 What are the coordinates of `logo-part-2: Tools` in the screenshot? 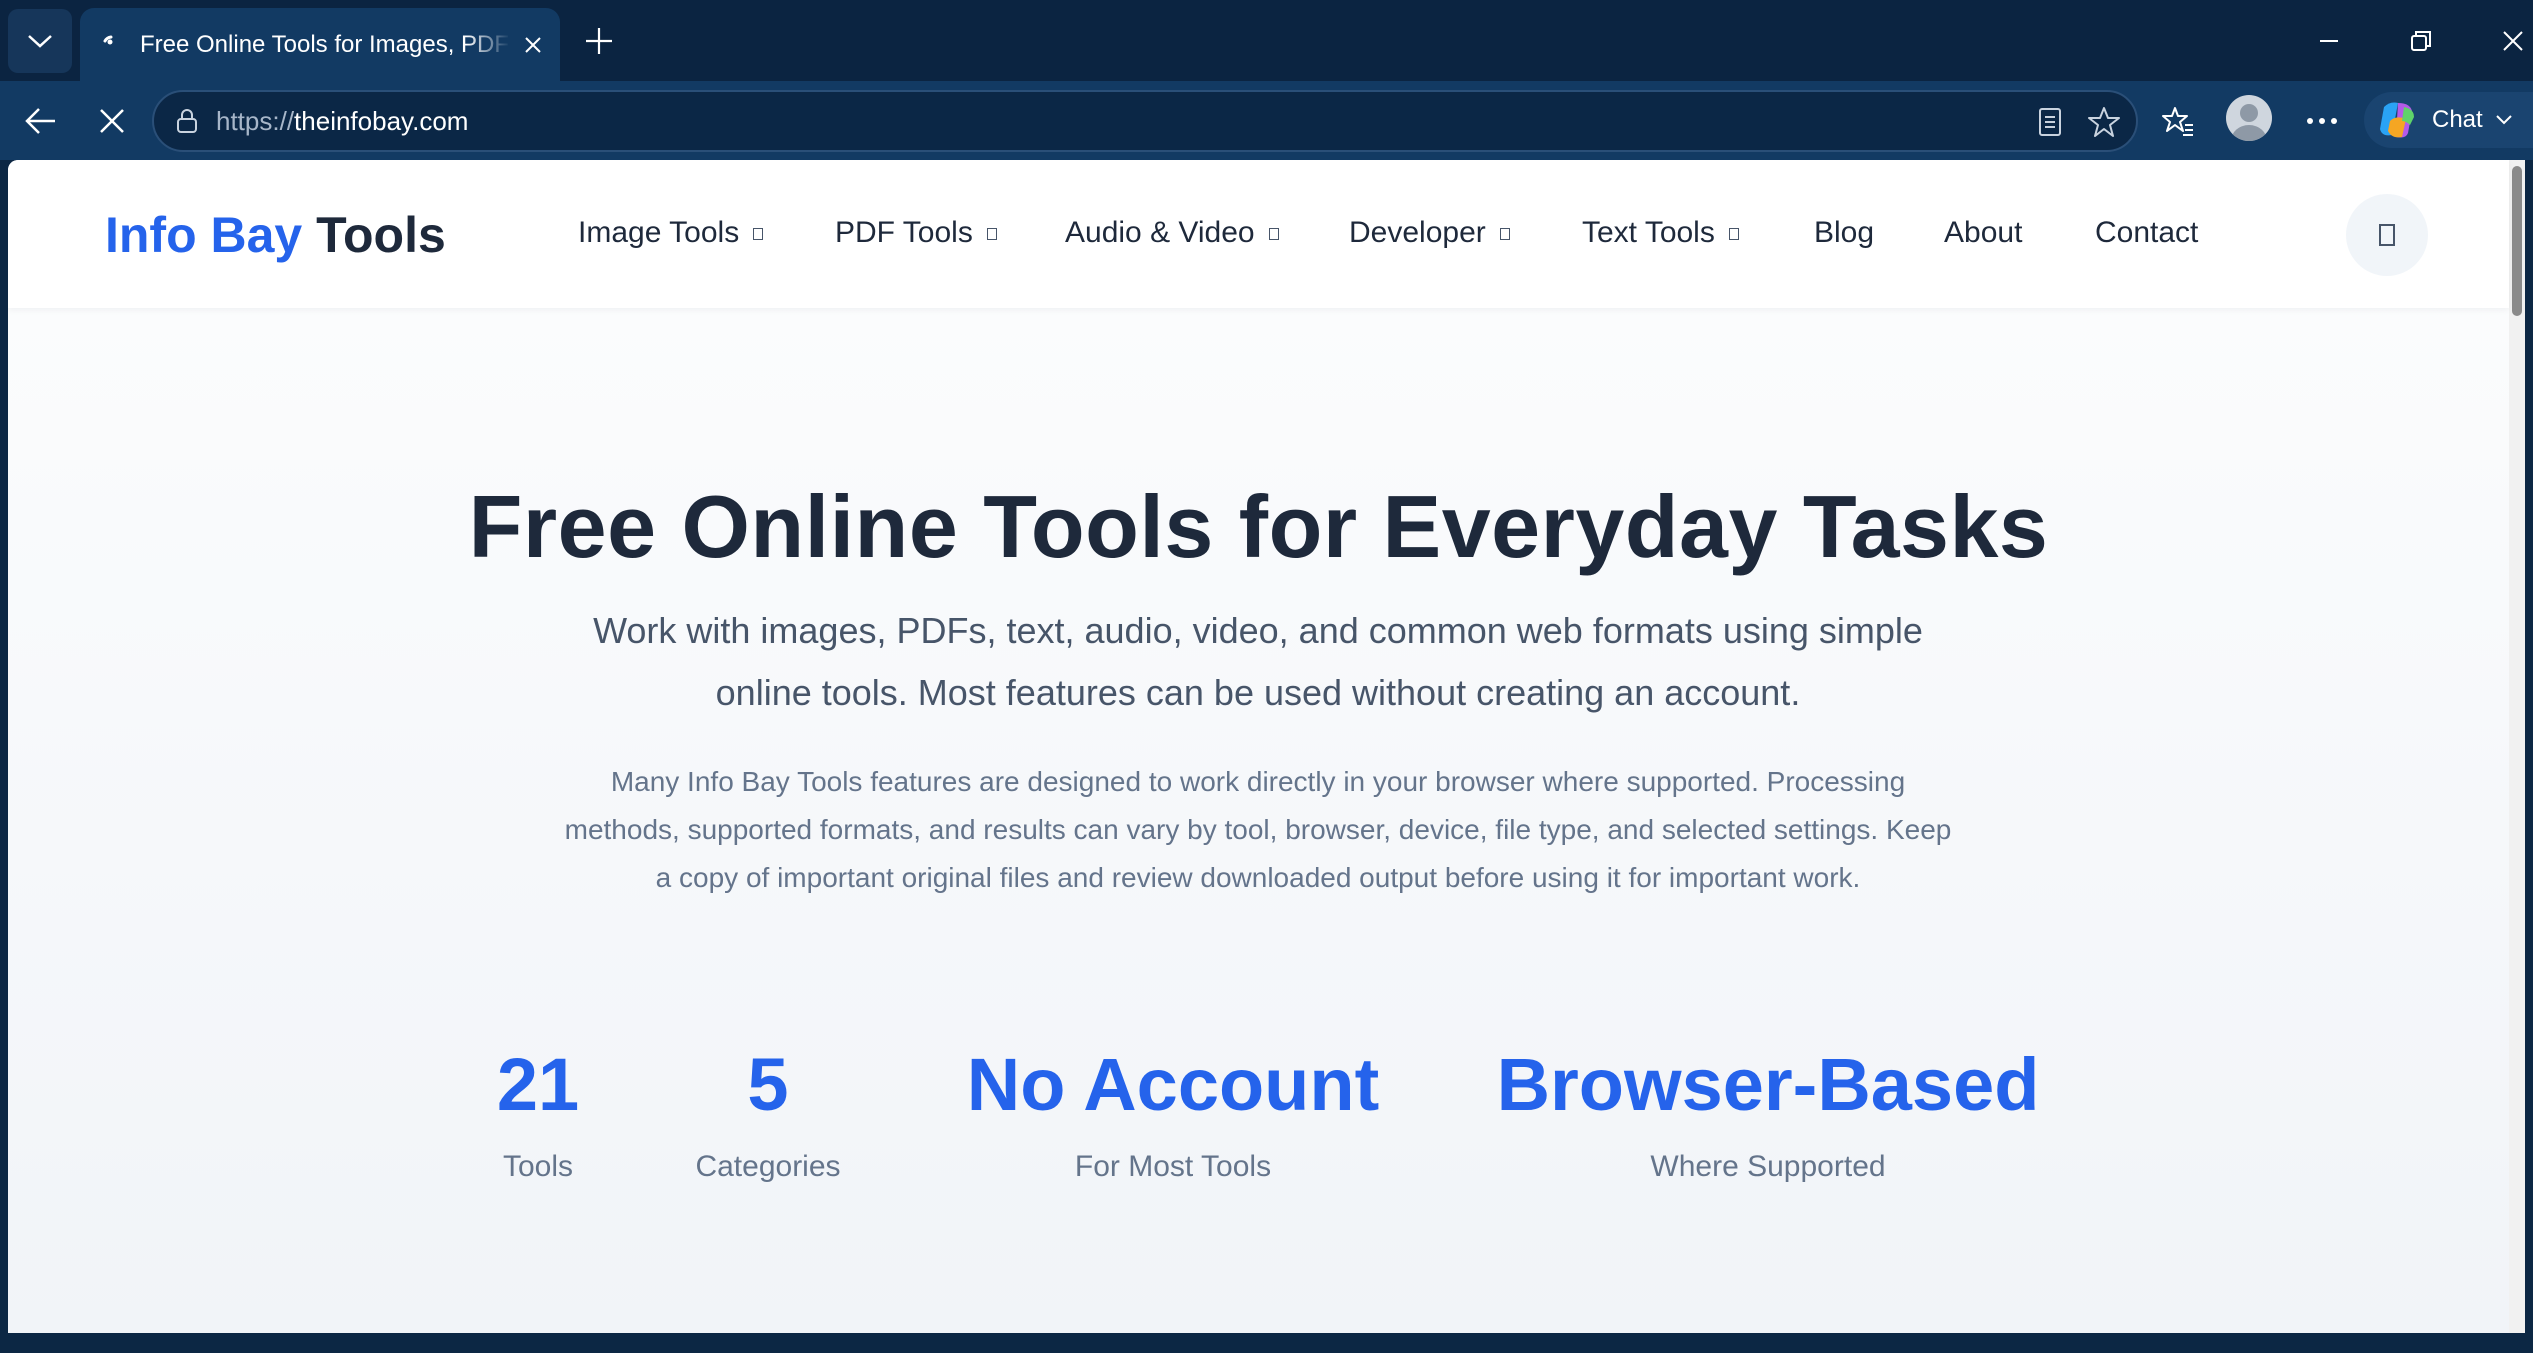 It's located at (381, 235).